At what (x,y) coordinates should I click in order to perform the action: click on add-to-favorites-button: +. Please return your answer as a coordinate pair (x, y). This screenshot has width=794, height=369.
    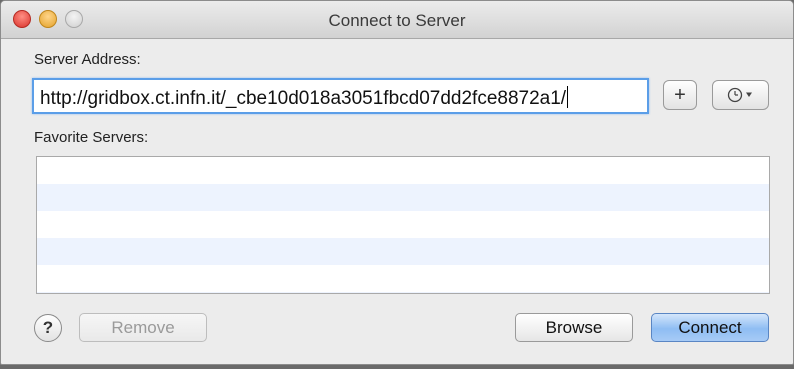
    Looking at the image, I should click on (680, 95).